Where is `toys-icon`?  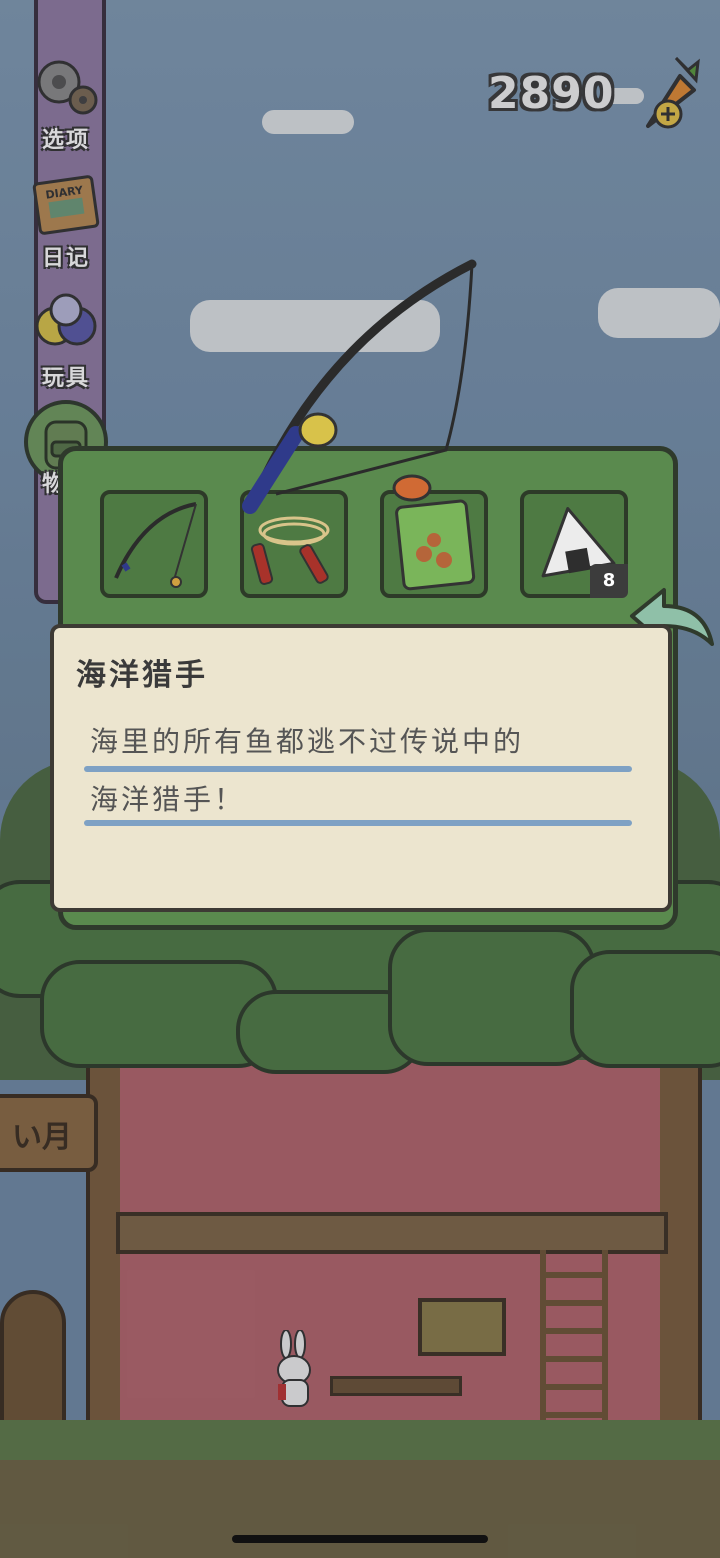 toys-icon is located at coordinates (66, 325).